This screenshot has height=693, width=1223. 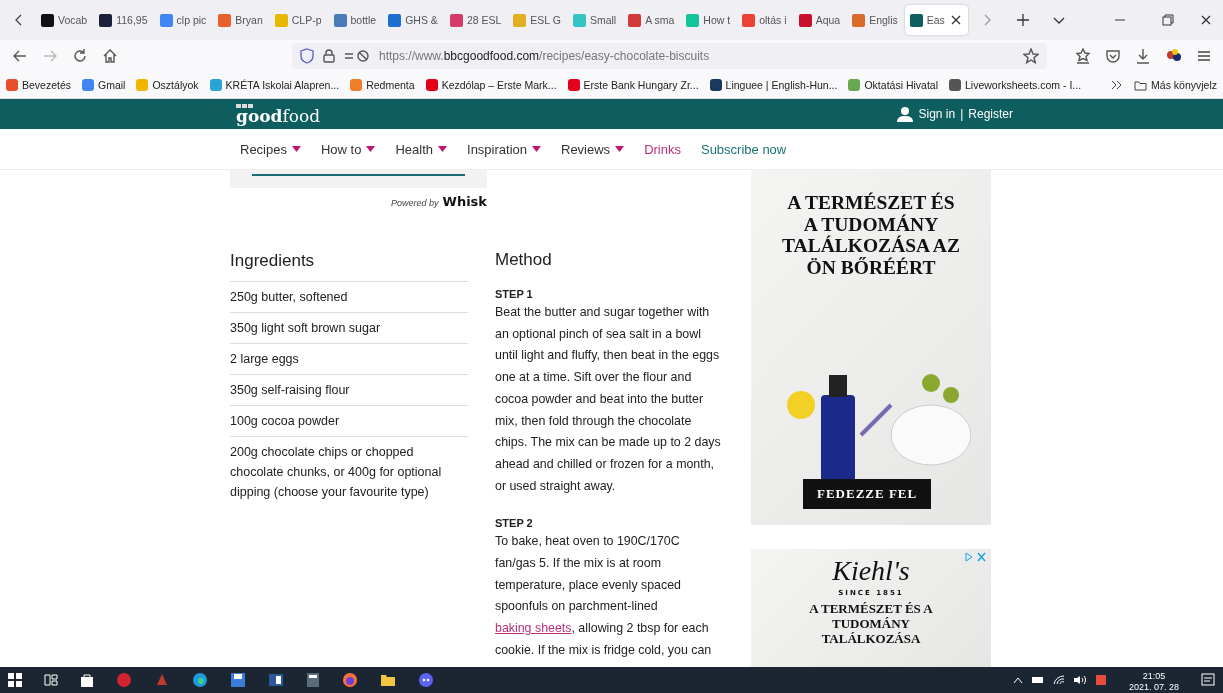 I want to click on ad-headline: A TERMÉSZET ÉS A TUDOMÁNY TALÁLKOZÁSA AZ ÖN BŐRÉÉRT, so click(x=871, y=235).